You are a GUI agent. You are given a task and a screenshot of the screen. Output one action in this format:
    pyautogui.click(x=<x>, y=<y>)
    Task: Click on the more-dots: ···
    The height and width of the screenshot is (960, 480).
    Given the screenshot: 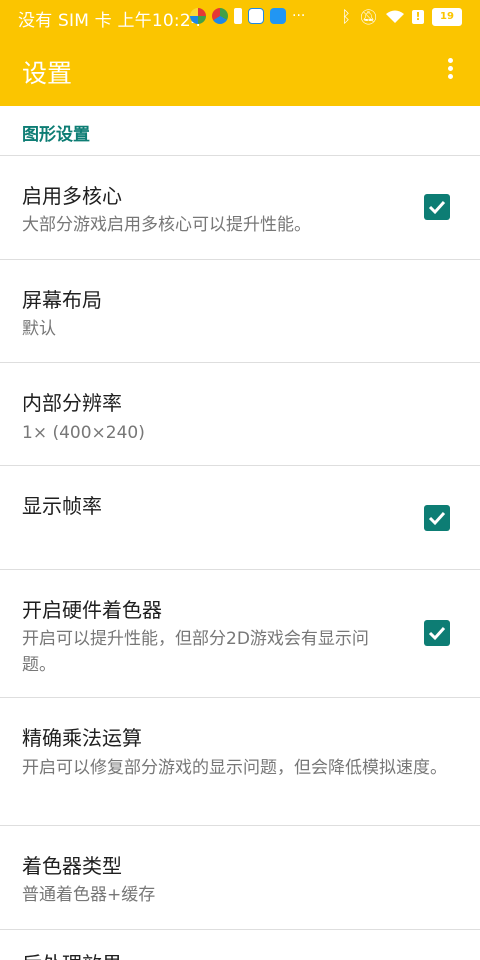 What is the action you would take?
    pyautogui.click(x=299, y=16)
    